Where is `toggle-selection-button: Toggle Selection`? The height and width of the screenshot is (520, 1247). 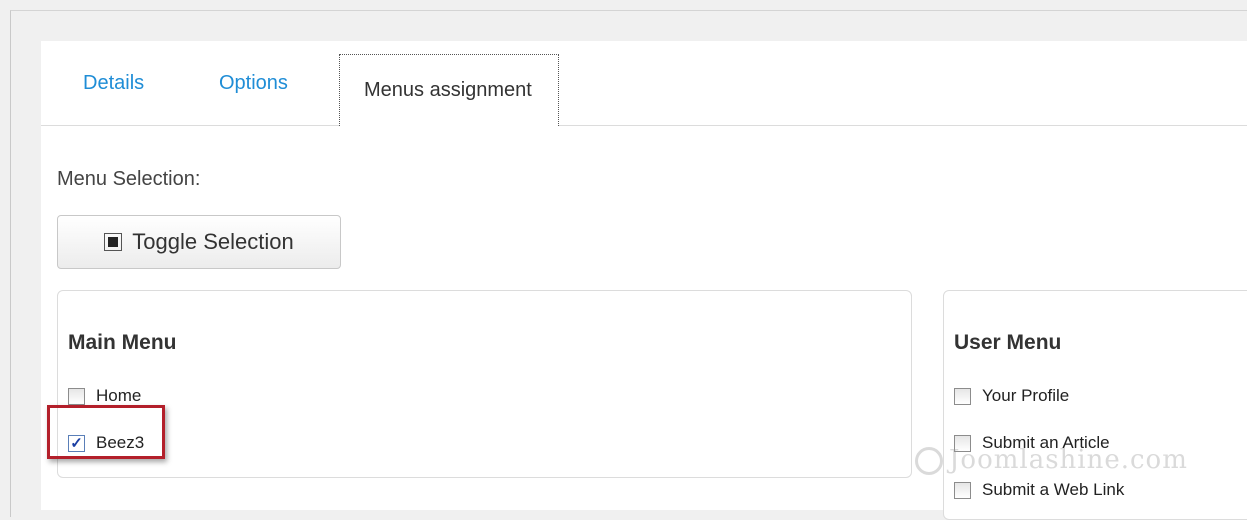 toggle-selection-button: Toggle Selection is located at coordinates (199, 242).